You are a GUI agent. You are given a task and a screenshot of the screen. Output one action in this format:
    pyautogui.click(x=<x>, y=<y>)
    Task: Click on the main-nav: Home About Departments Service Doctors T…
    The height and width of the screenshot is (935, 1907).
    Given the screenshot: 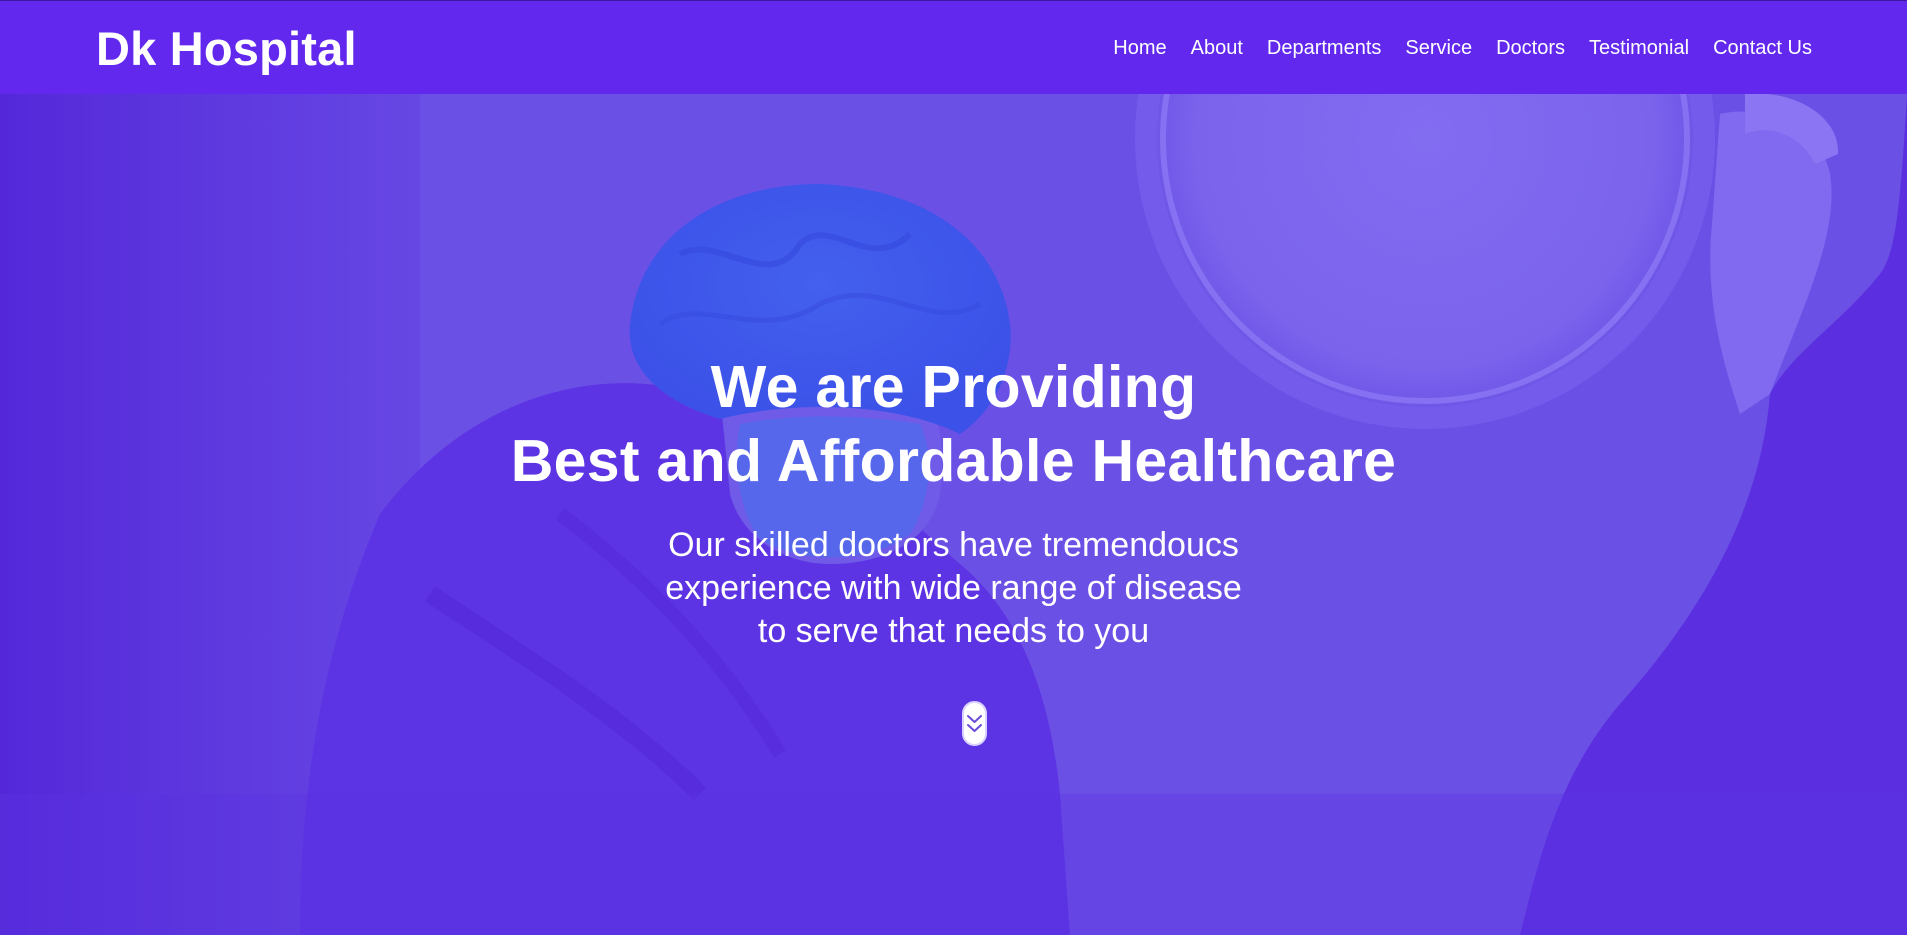 What is the action you would take?
    pyautogui.click(x=1450, y=48)
    